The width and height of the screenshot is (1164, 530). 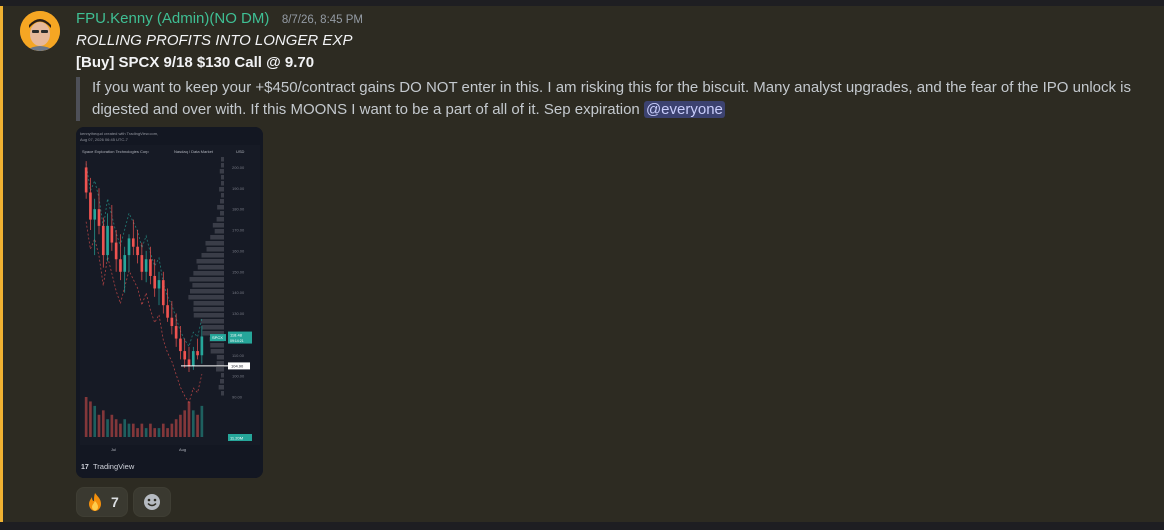 I want to click on reaction-count: 7, so click(x=115, y=502).